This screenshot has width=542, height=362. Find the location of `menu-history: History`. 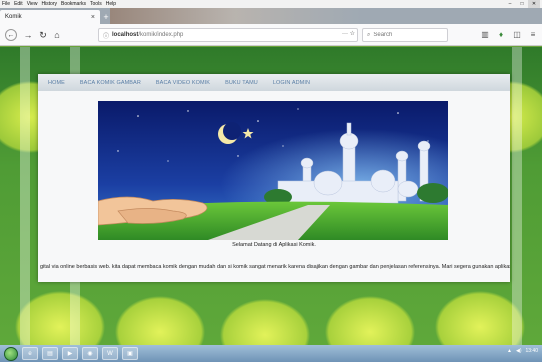

menu-history: History is located at coordinates (49, 4).